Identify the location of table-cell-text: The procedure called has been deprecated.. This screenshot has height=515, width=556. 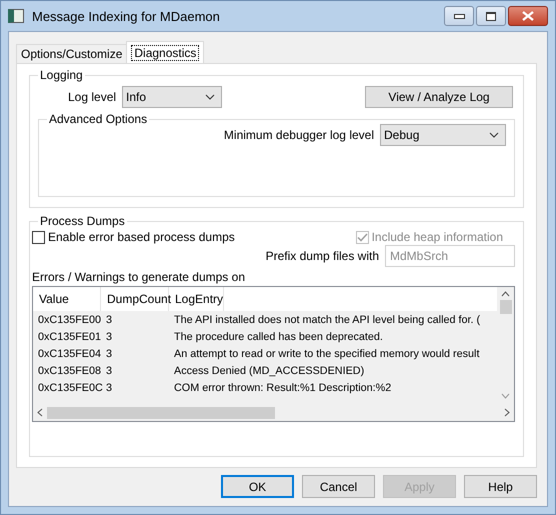
(278, 336).